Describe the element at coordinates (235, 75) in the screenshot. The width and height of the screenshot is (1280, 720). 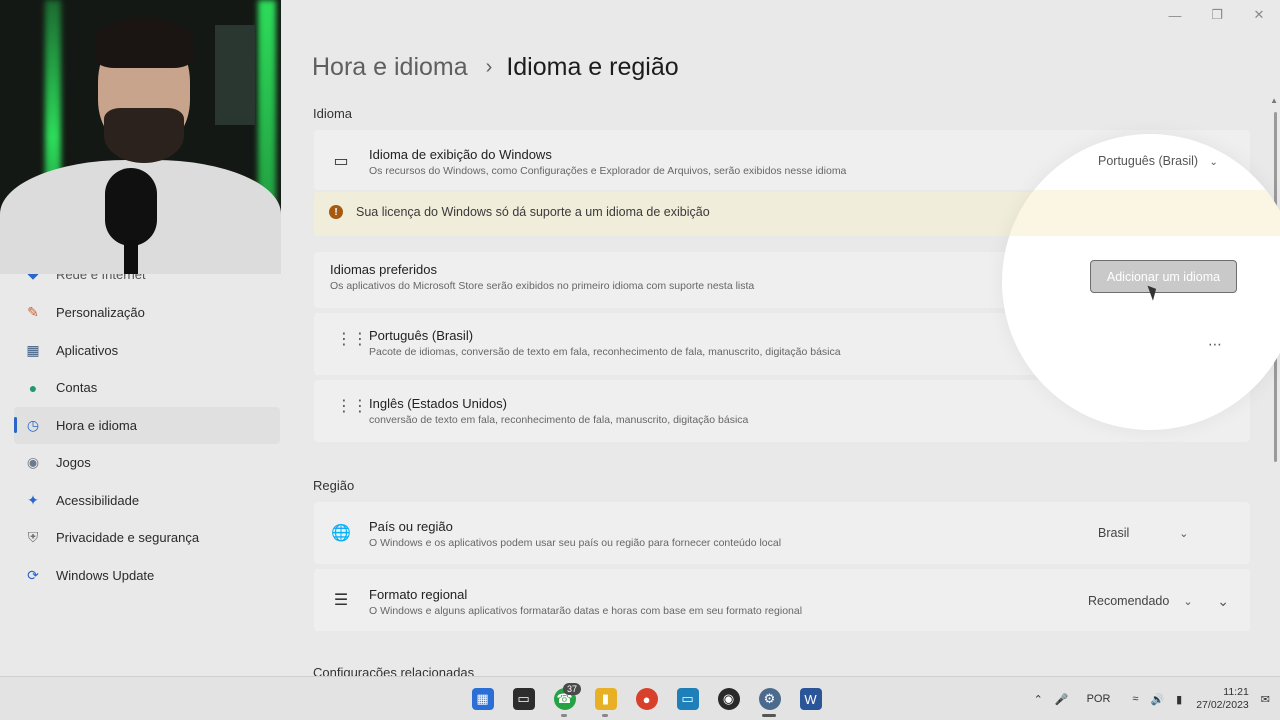
I see `background-shelf` at that location.